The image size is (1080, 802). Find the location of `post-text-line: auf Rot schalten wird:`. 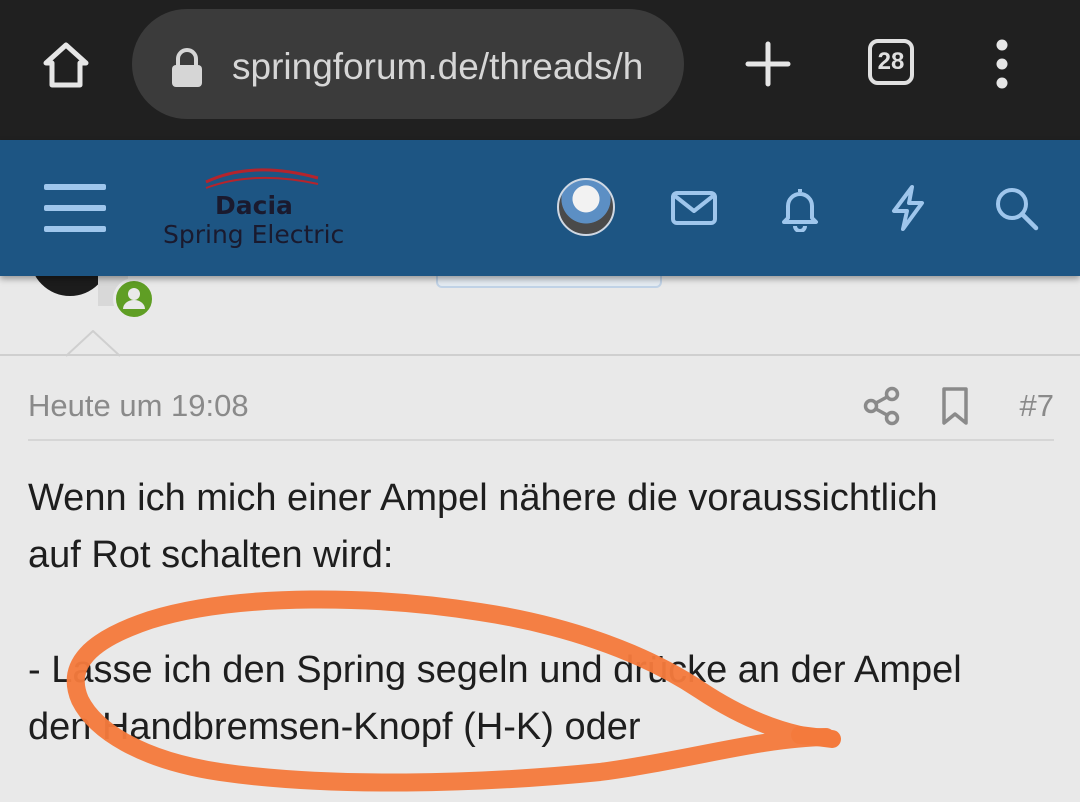

post-text-line: auf Rot schalten wird: is located at coordinates (211, 555).